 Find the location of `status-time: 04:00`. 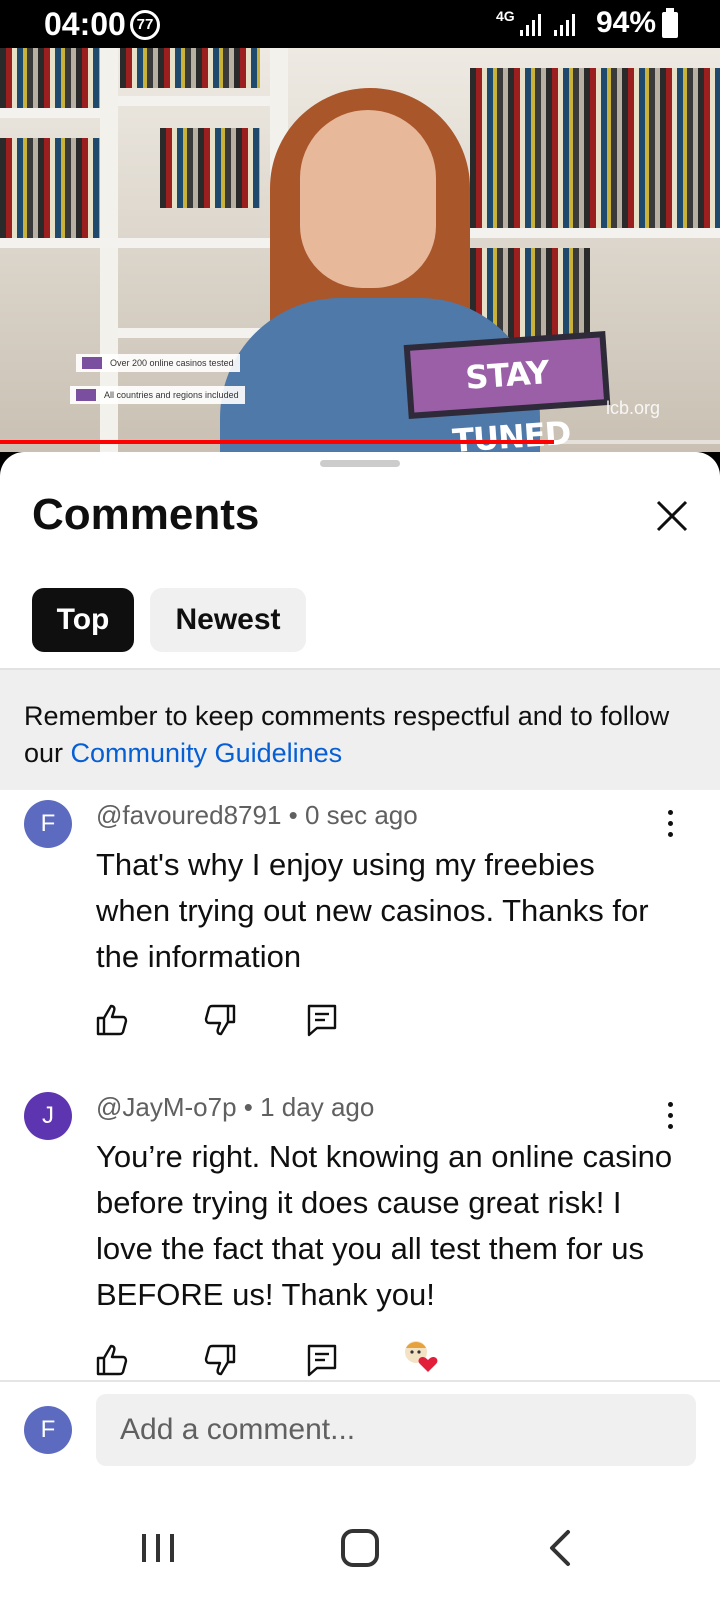

status-time: 04:00 is located at coordinates (85, 24).